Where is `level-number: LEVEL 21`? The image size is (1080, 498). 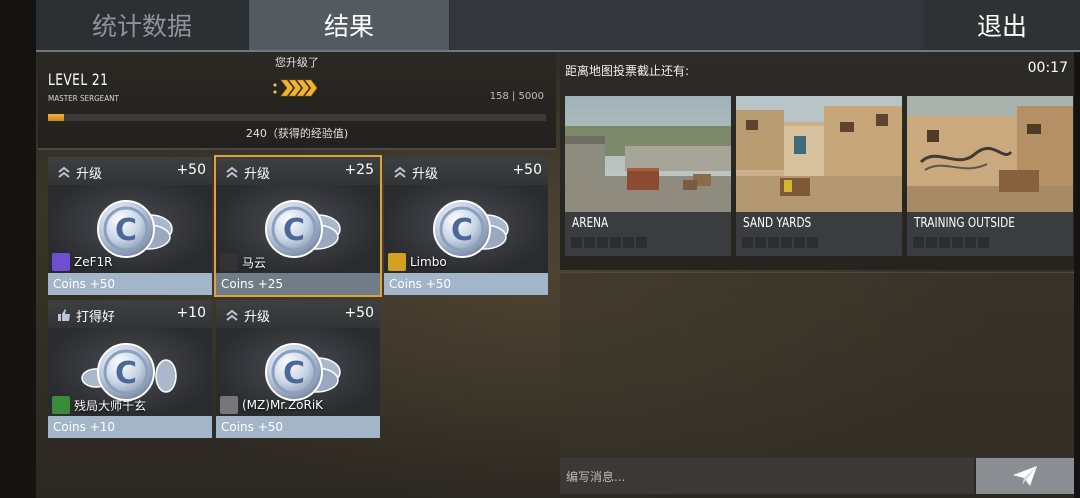 level-number: LEVEL 21 is located at coordinates (78, 79).